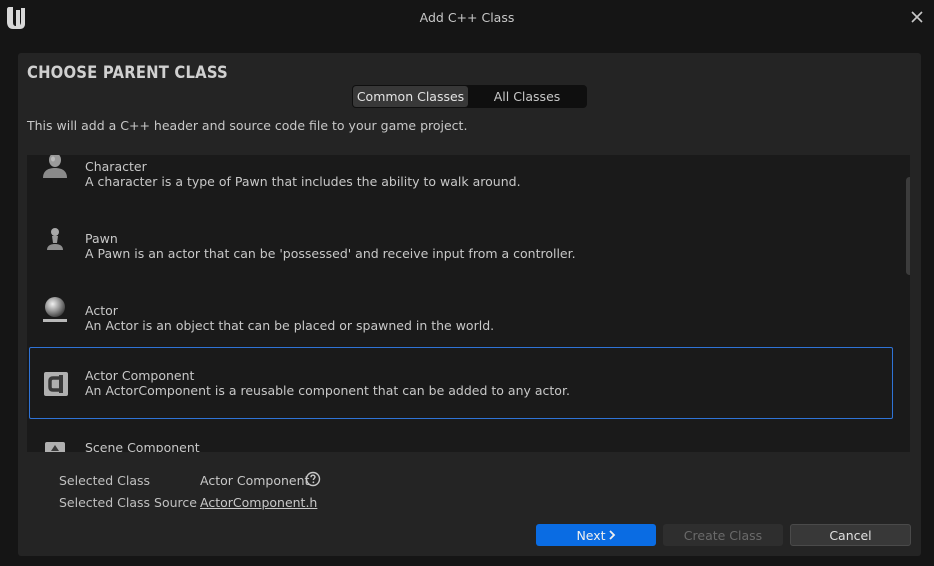 Image resolution: width=934 pixels, height=566 pixels. Describe the element at coordinates (611, 535) in the screenshot. I see `chevron-right-icon` at that location.